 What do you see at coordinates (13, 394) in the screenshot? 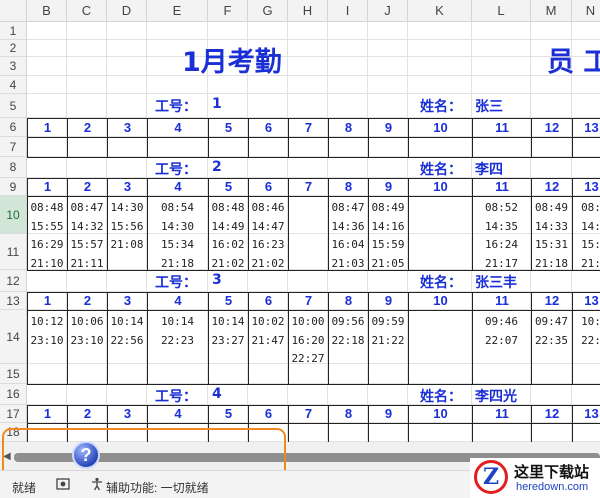
I see `row-header-16: 16` at bounding box center [13, 394].